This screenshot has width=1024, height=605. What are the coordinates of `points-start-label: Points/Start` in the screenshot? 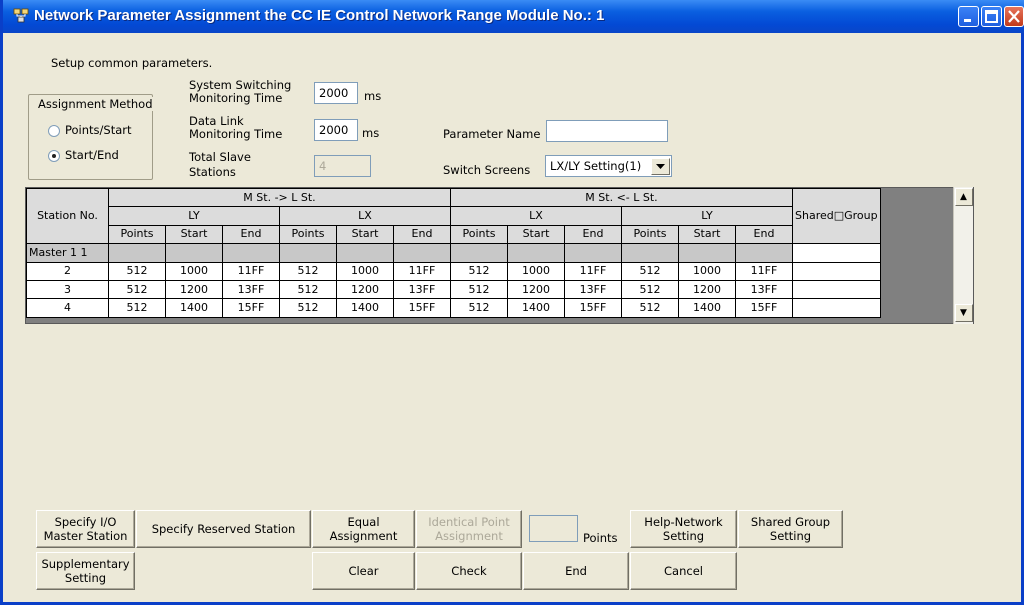 It's located at (98, 130).